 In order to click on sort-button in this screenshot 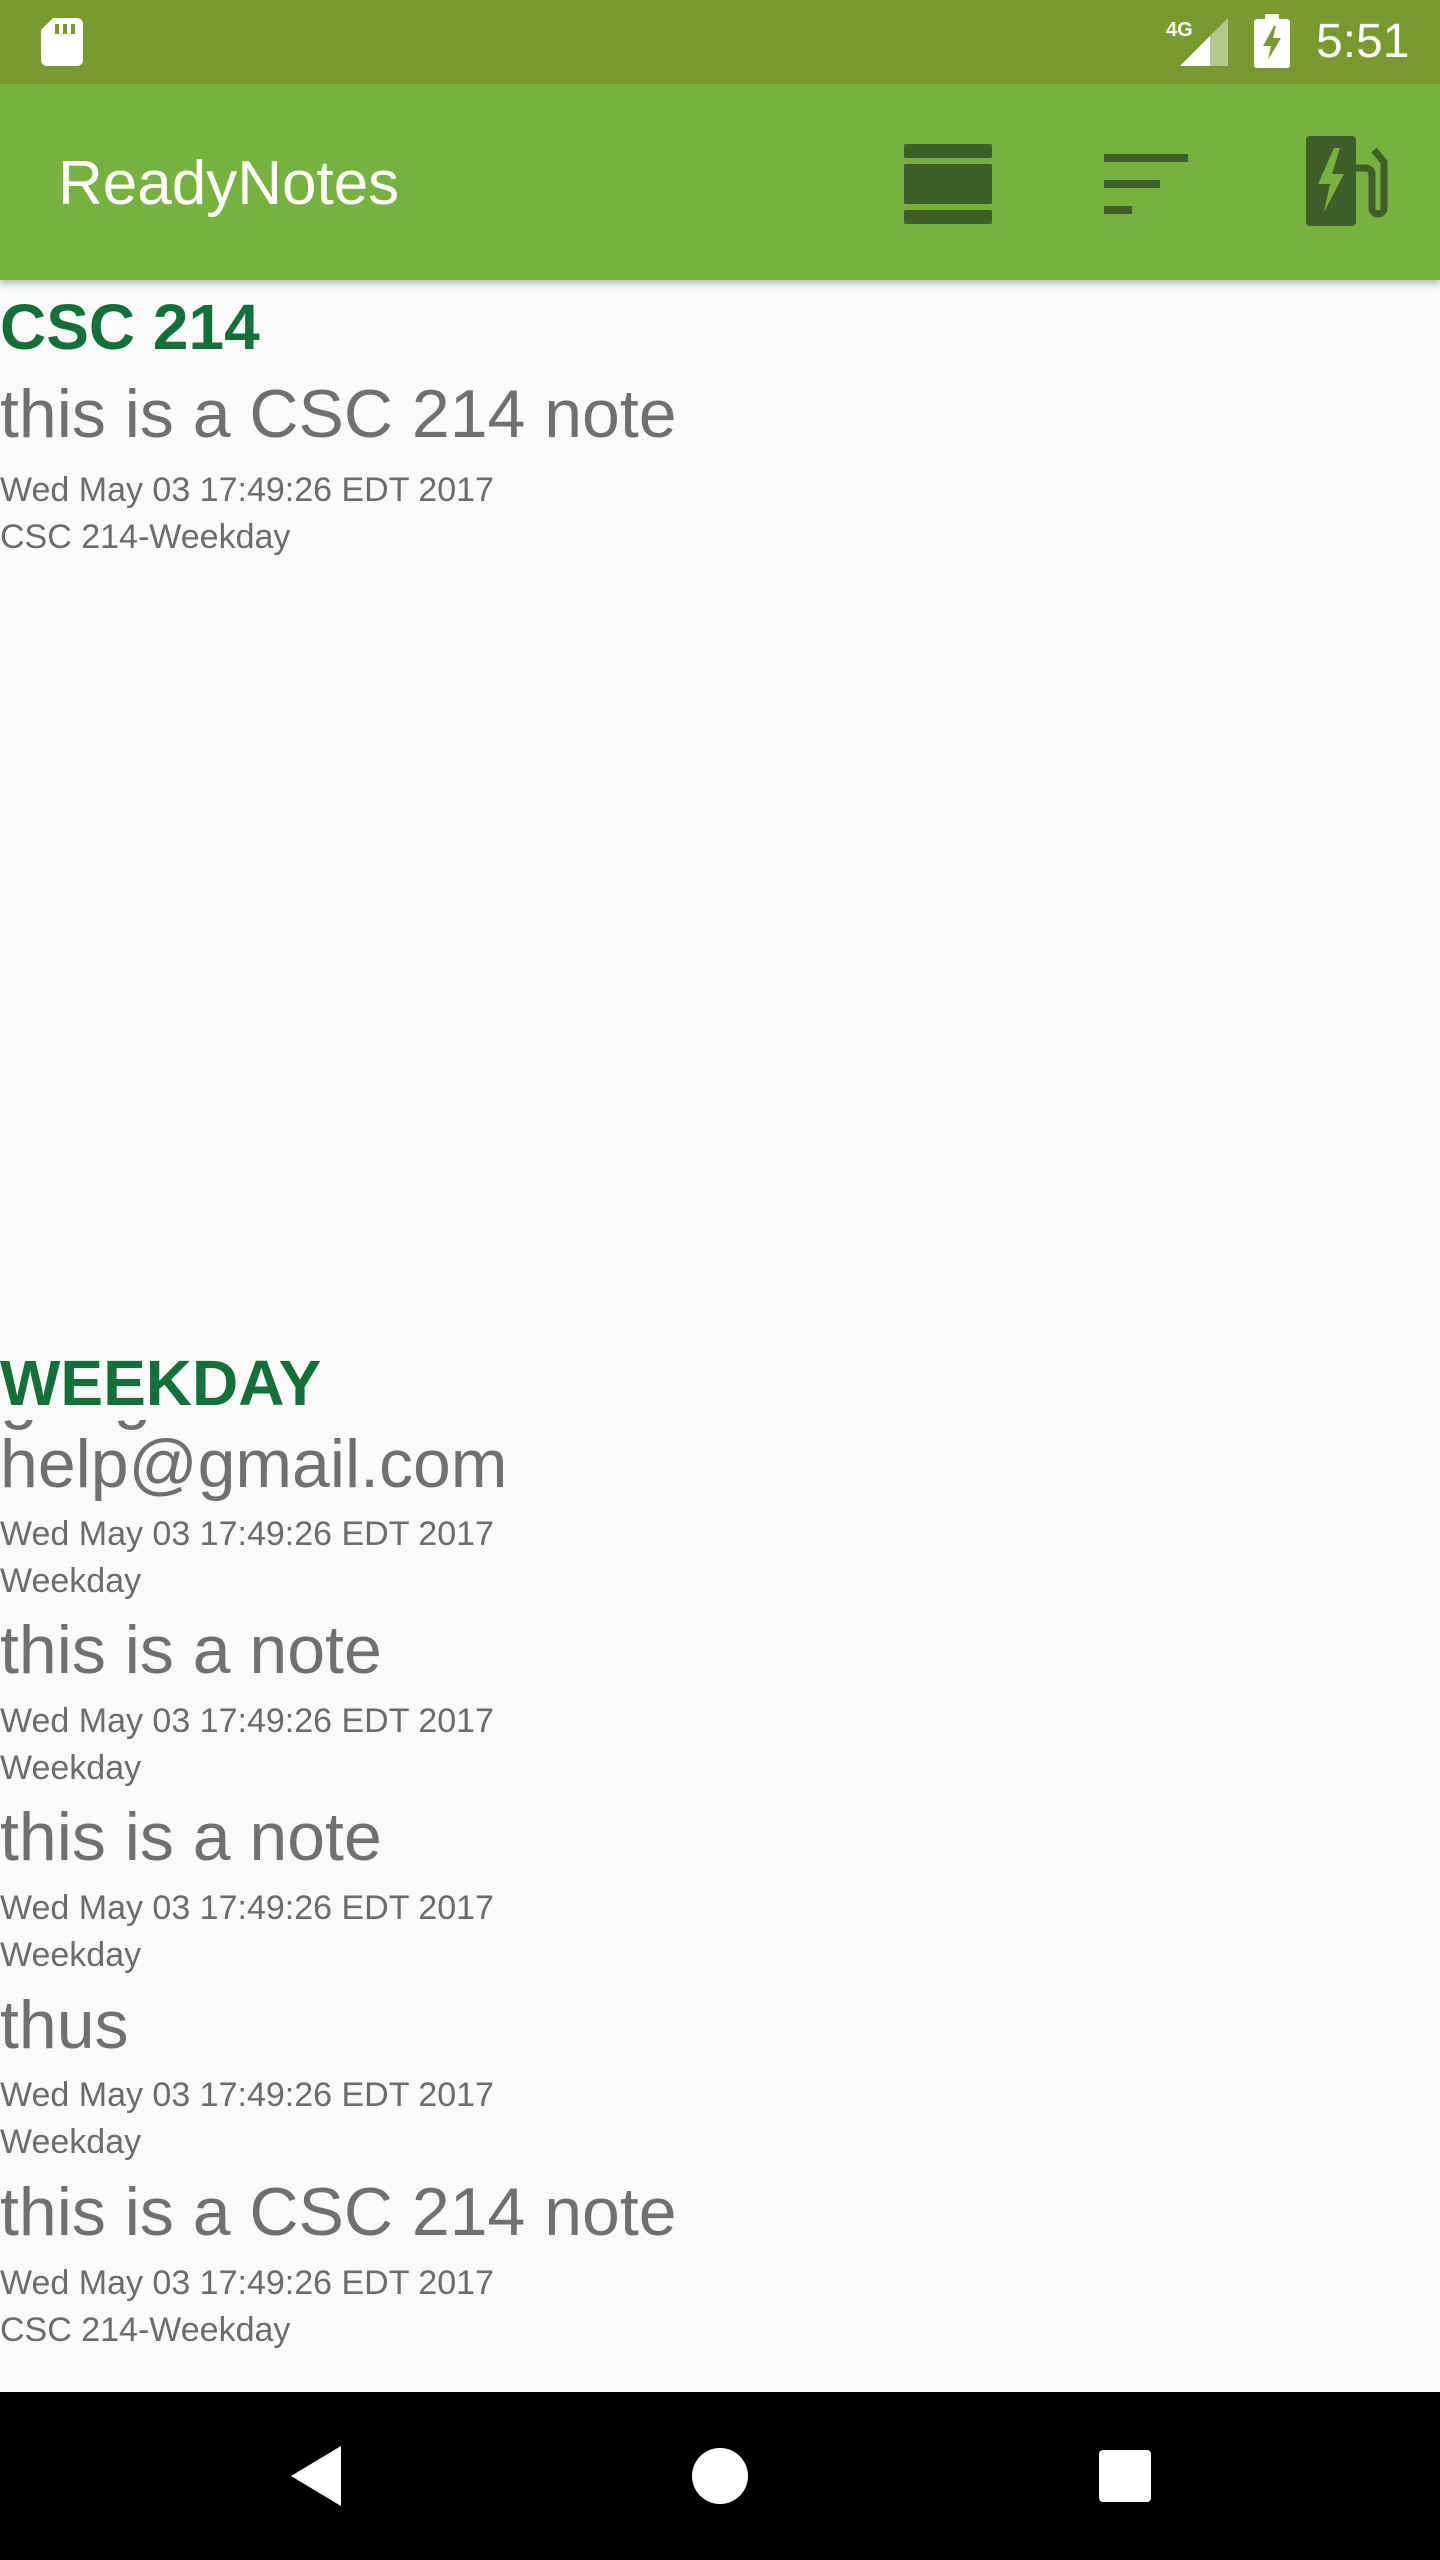, I will do `click(1145, 183)`.